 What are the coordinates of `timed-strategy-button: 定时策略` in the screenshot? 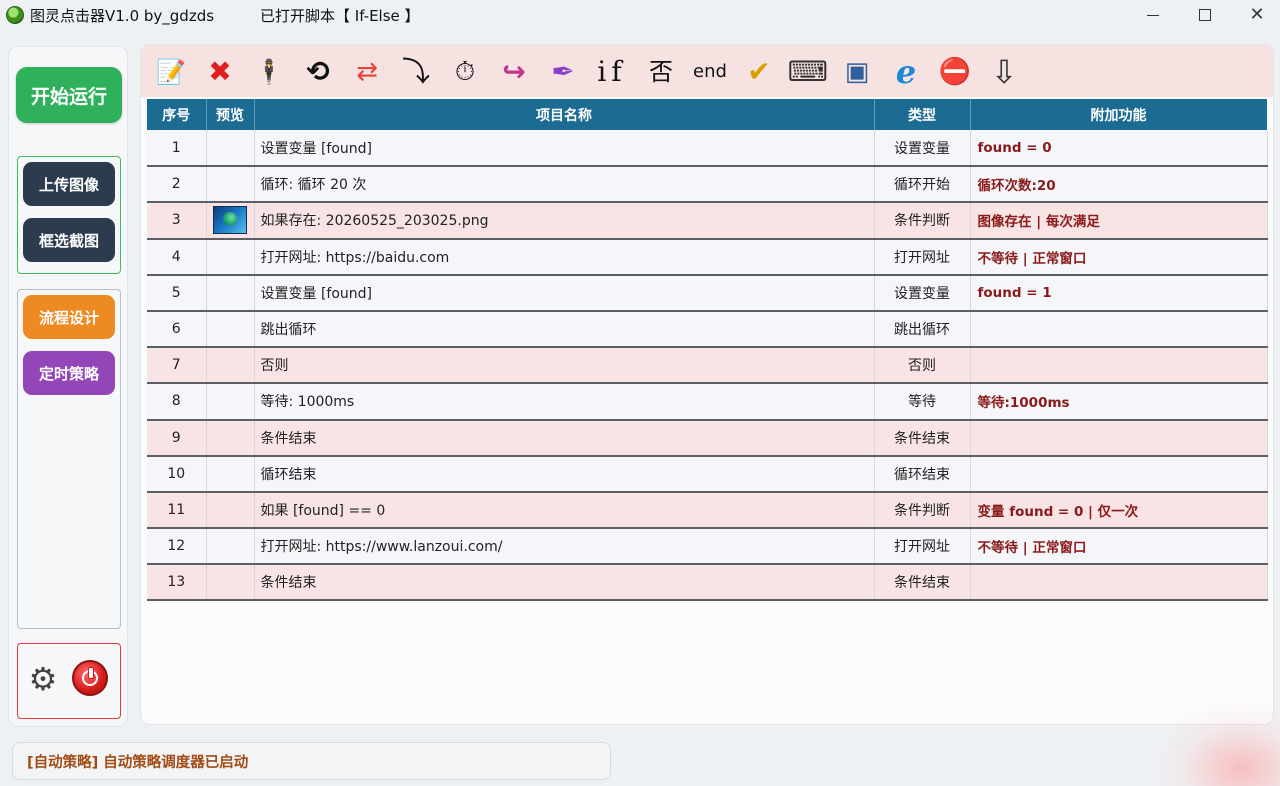 It's located at (69, 373).